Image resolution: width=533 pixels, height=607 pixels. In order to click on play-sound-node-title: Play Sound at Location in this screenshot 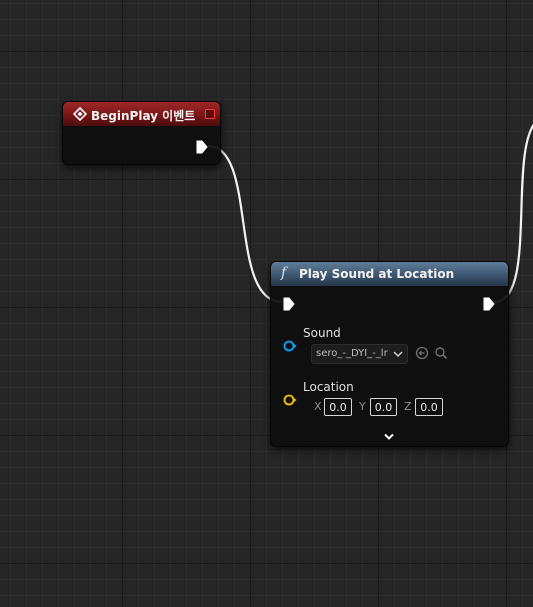, I will do `click(377, 274)`.